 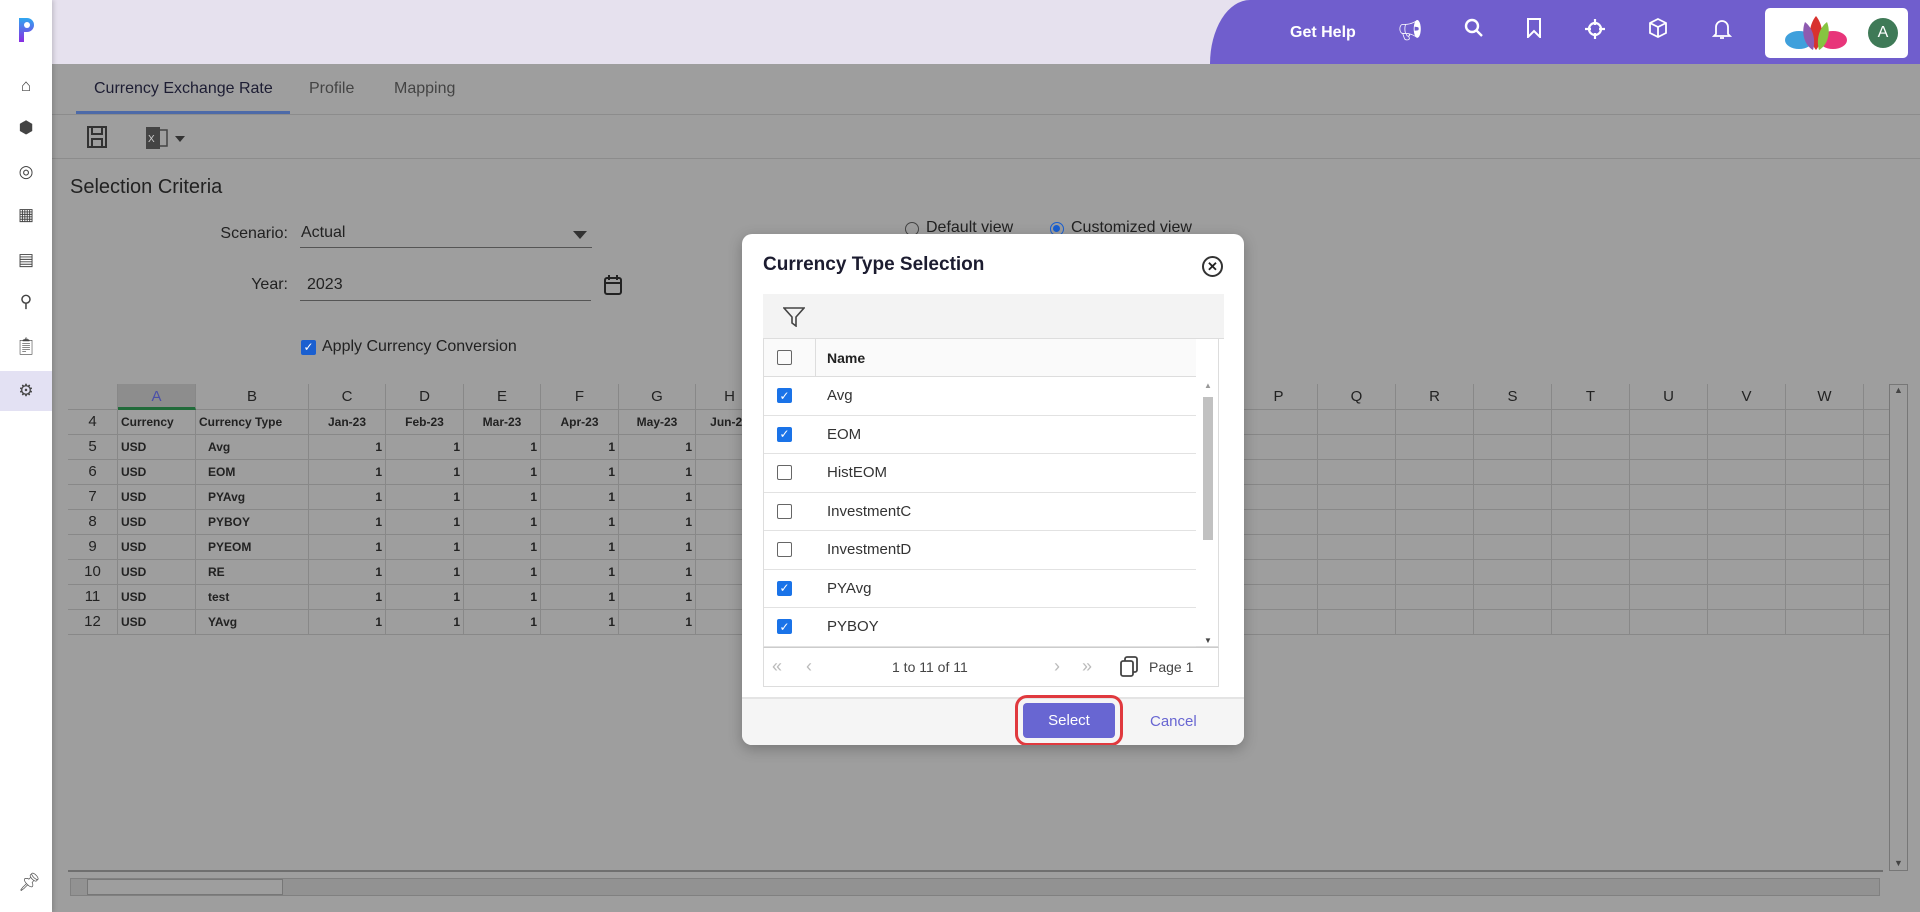 What do you see at coordinates (26, 347) in the screenshot?
I see `clipboard-icon: 📋︎` at bounding box center [26, 347].